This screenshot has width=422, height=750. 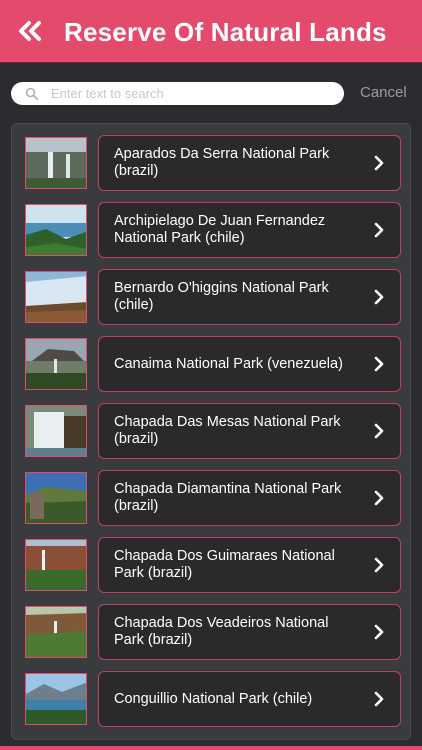 I want to click on park-card: Chapada Das Mesas National Park (brazil), so click(x=249, y=431).